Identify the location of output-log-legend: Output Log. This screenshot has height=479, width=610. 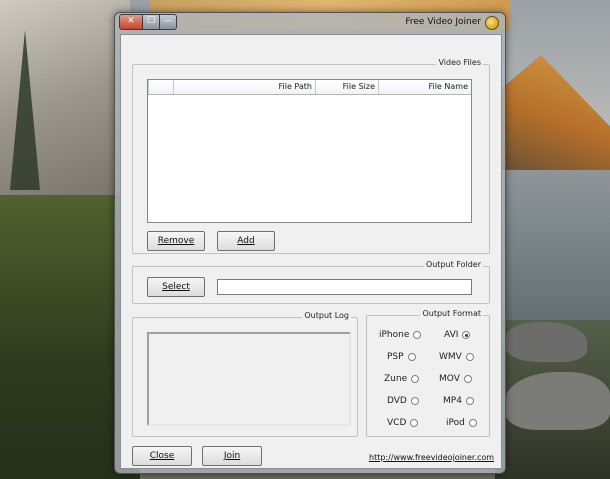
(326, 315).